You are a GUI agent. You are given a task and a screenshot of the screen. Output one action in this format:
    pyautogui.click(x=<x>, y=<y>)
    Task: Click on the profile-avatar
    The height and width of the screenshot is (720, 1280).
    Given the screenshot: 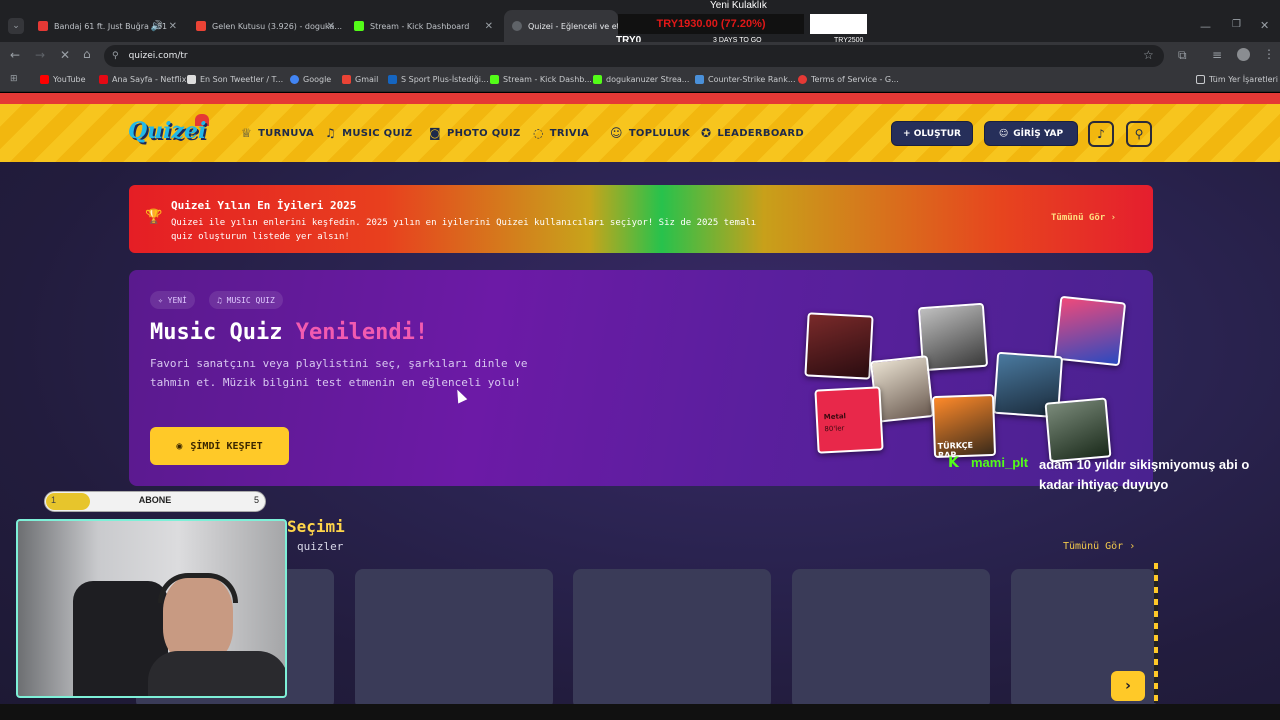 What is the action you would take?
    pyautogui.click(x=1243, y=54)
    